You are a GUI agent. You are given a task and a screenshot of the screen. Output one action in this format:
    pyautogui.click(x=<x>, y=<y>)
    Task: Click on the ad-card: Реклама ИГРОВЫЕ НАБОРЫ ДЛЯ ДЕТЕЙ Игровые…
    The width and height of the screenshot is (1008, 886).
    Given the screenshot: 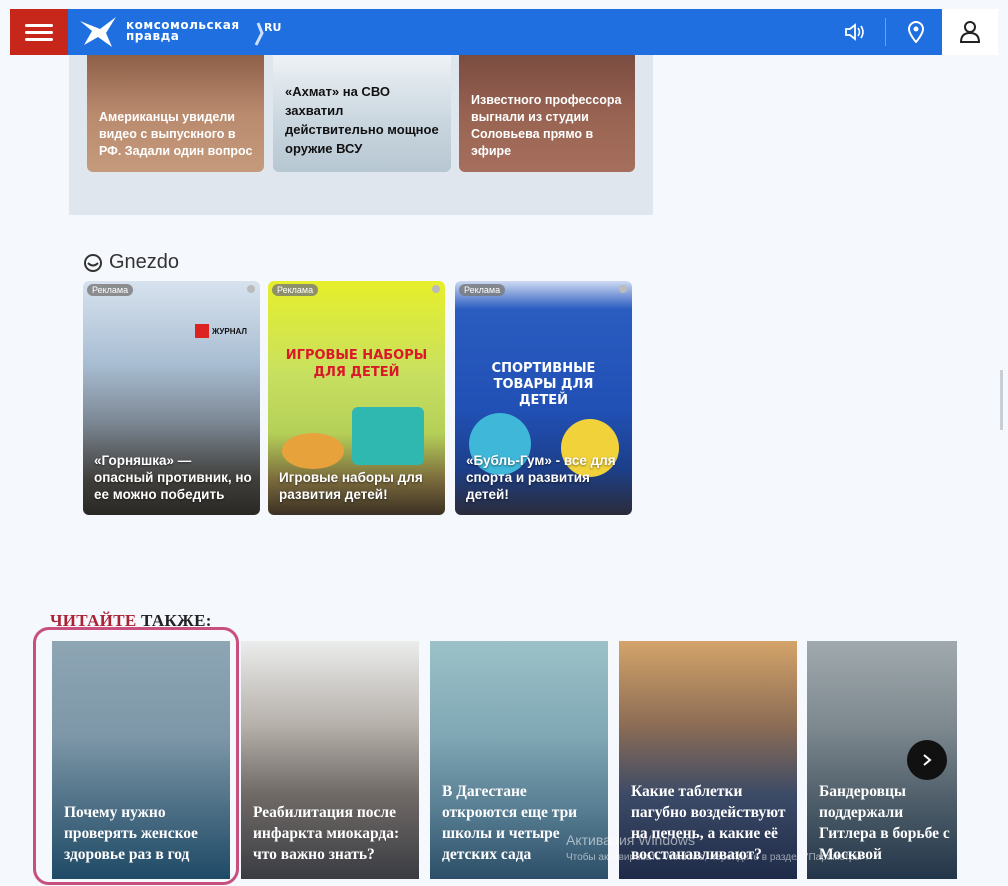 What is the action you would take?
    pyautogui.click(x=356, y=398)
    